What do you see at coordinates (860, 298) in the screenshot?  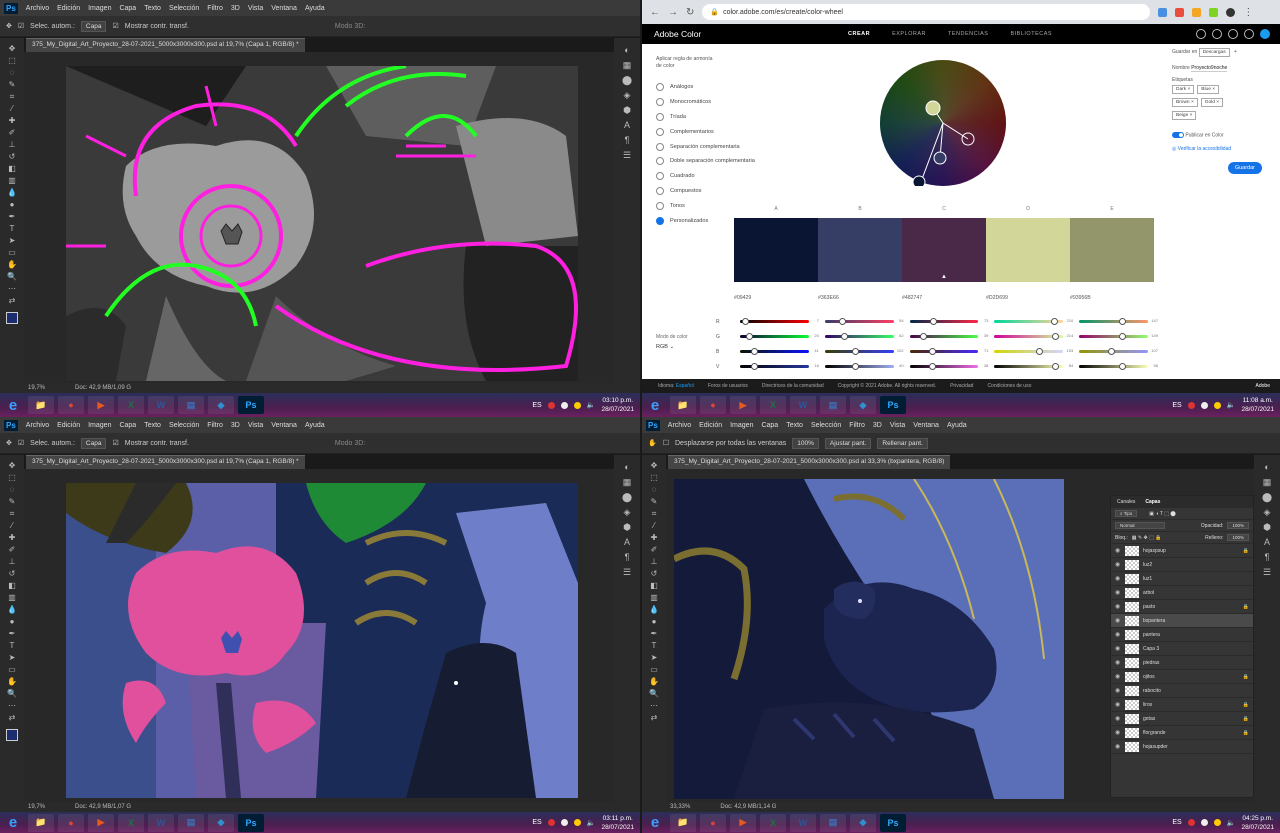 I see `hex-b: #363E66` at bounding box center [860, 298].